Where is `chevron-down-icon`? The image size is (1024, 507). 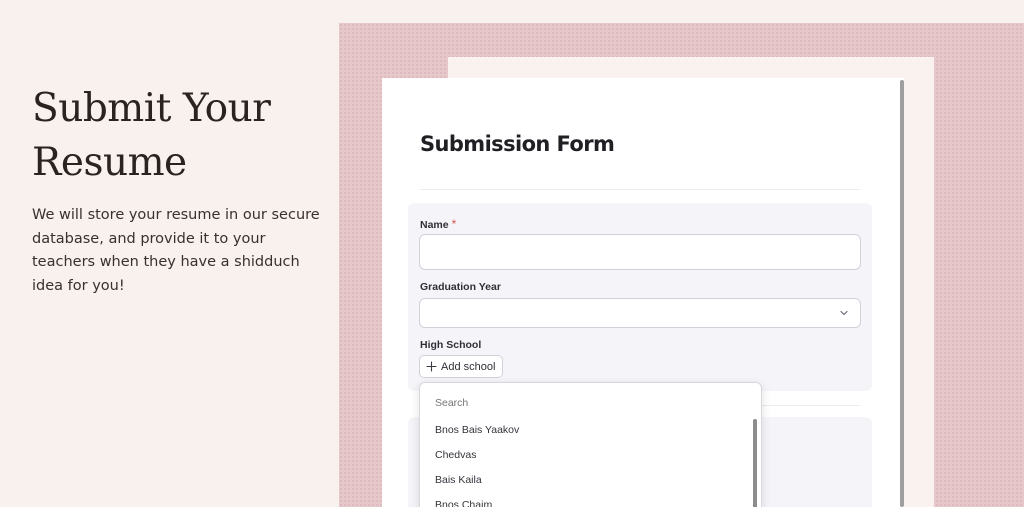
chevron-down-icon is located at coordinates (844, 313).